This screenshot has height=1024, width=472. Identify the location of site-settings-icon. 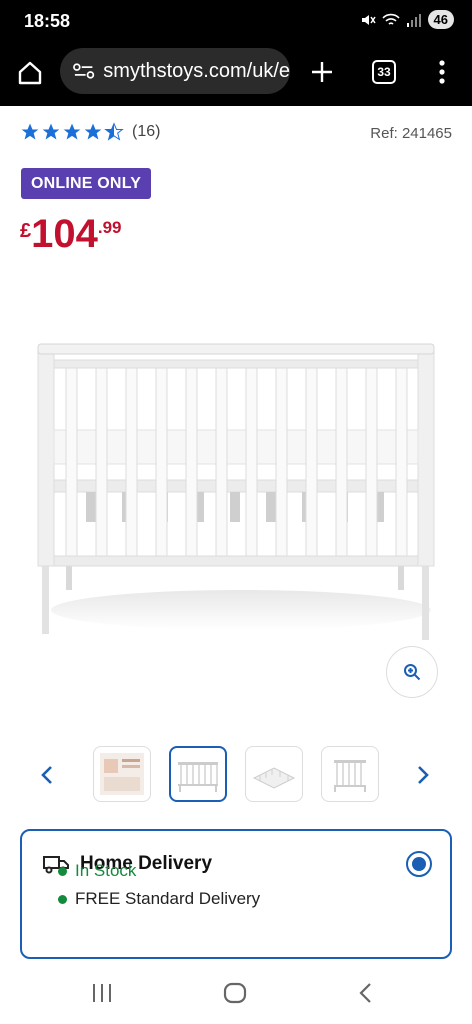
(83, 71).